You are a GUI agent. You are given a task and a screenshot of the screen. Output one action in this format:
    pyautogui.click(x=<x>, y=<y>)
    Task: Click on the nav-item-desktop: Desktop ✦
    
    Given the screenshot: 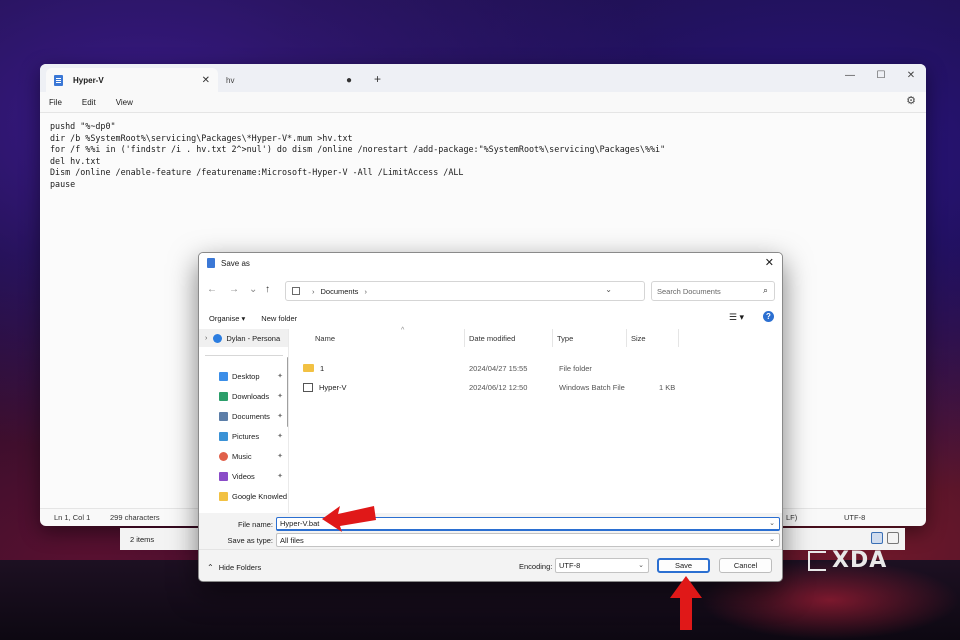 What is the action you would take?
    pyautogui.click(x=243, y=376)
    